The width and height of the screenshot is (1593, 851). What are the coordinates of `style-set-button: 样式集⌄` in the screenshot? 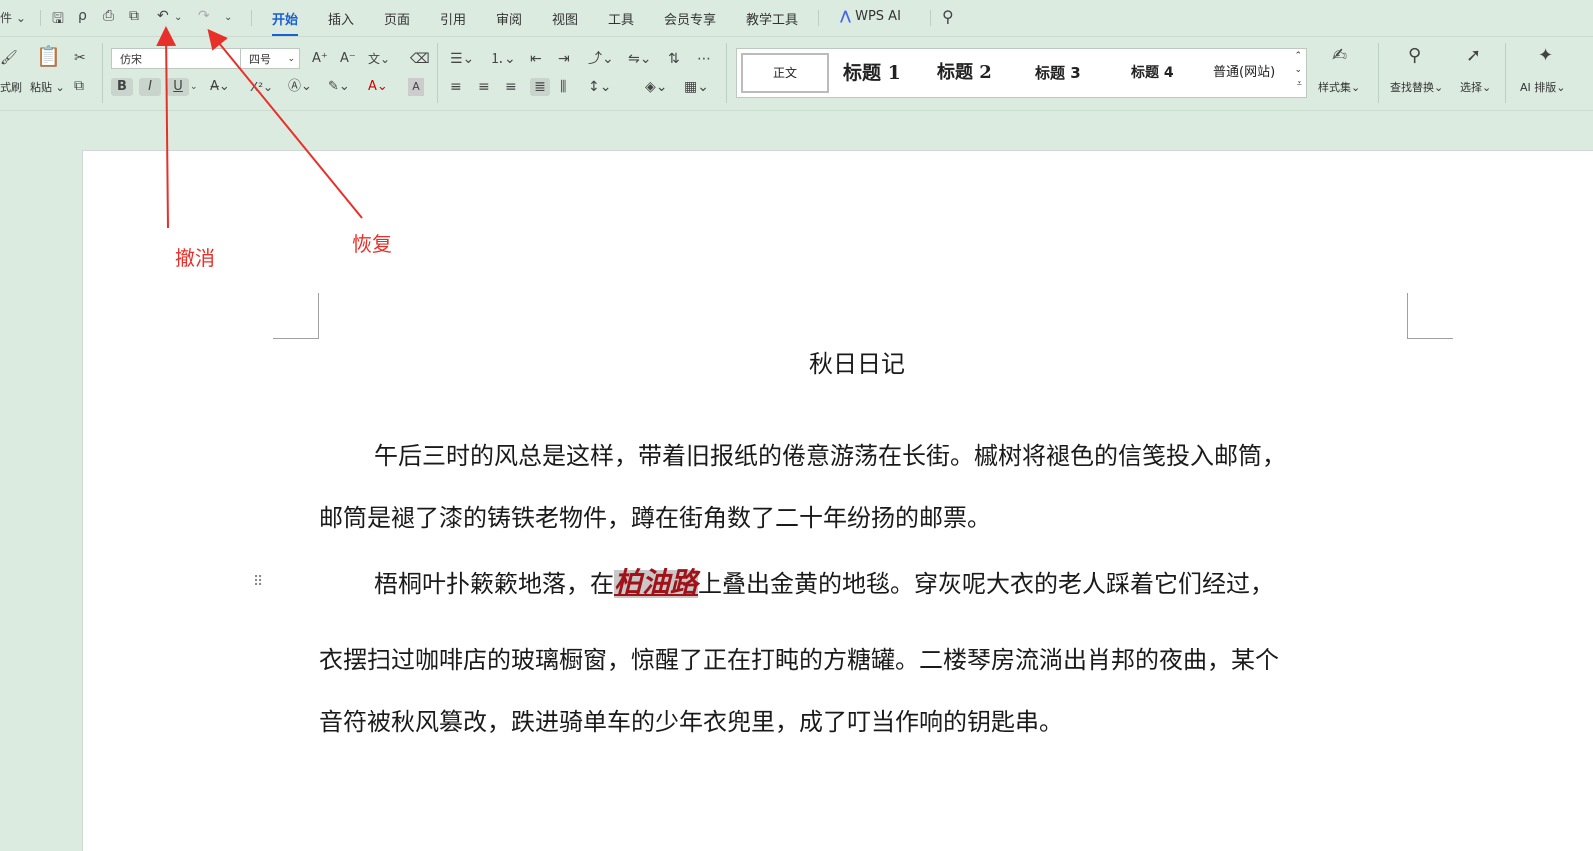 It's located at (1339, 87).